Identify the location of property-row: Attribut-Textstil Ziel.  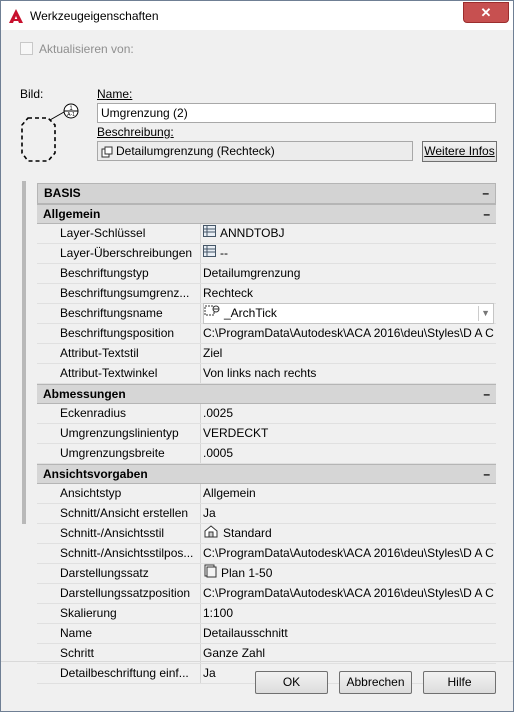
(266, 354).